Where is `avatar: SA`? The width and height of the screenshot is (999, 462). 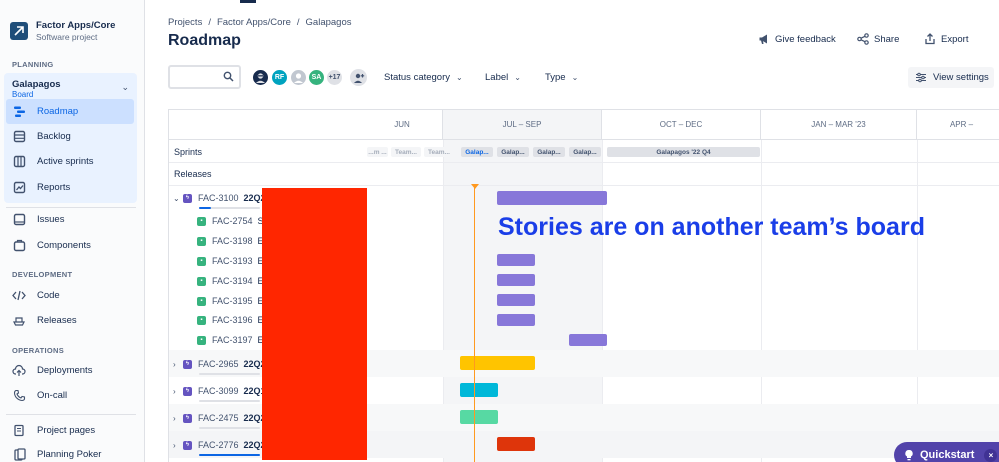
avatar: SA is located at coordinates (316, 77).